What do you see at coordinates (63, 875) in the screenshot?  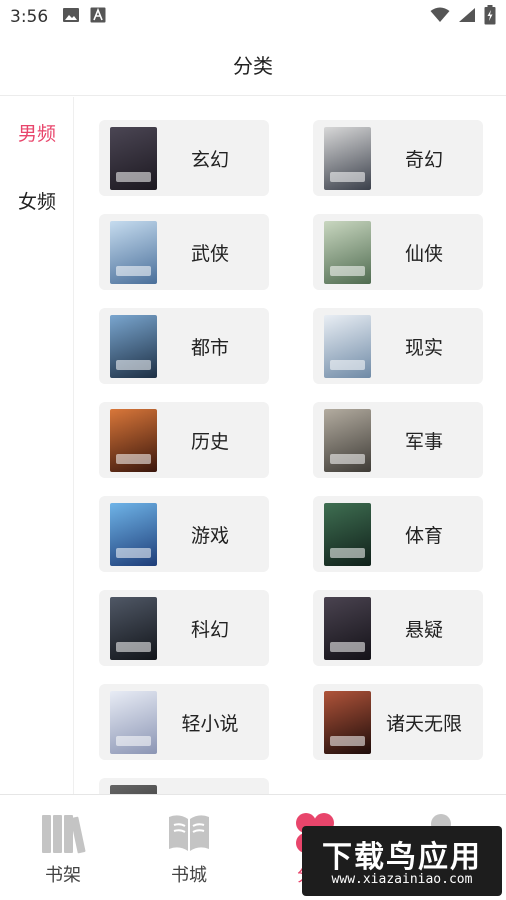 I see `nav-label: 书架` at bounding box center [63, 875].